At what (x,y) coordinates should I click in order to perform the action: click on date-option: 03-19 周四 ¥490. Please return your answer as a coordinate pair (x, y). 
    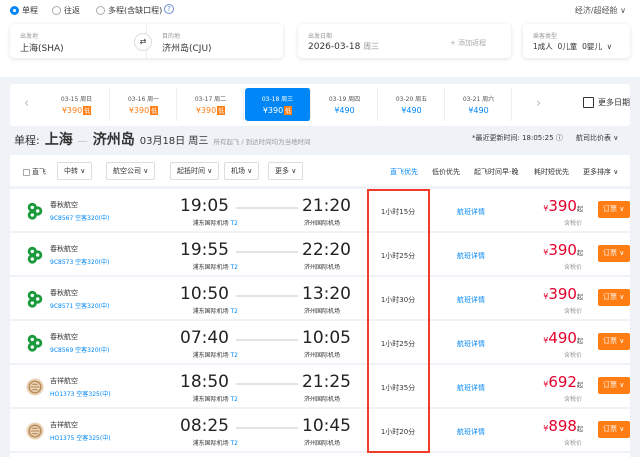
    Looking at the image, I should click on (345, 104).